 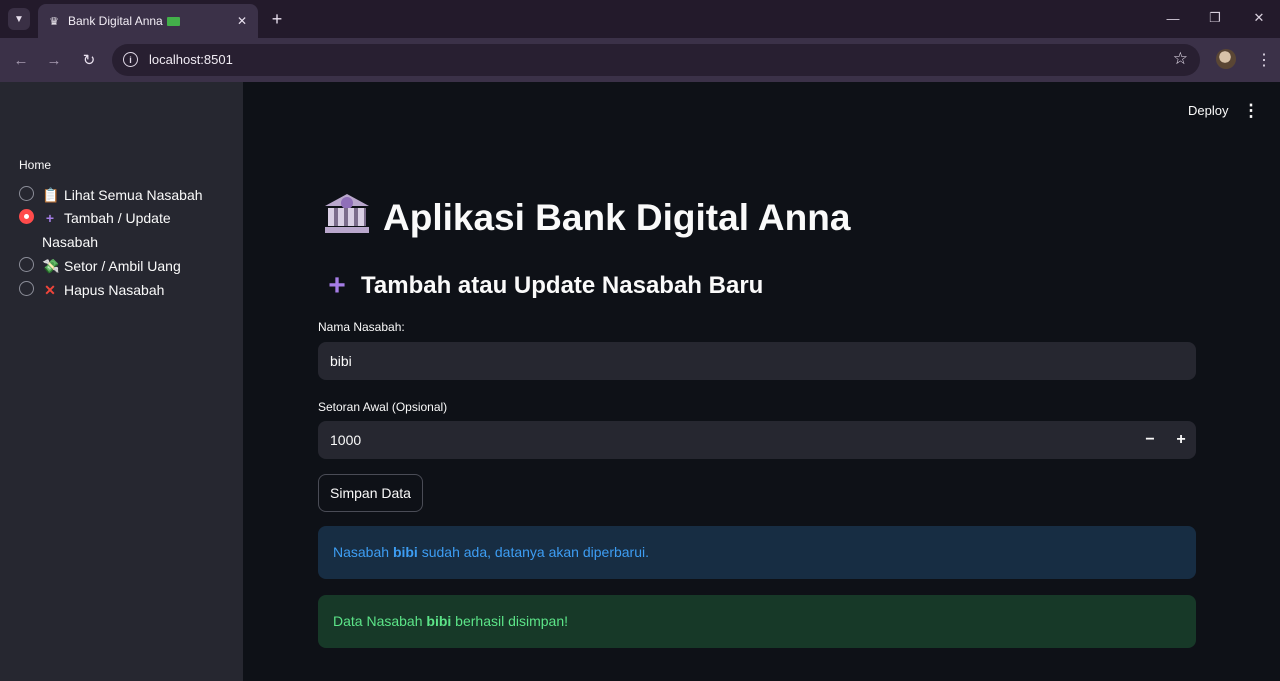 I want to click on bookmark-star-icon: ☆, so click(x=1180, y=59).